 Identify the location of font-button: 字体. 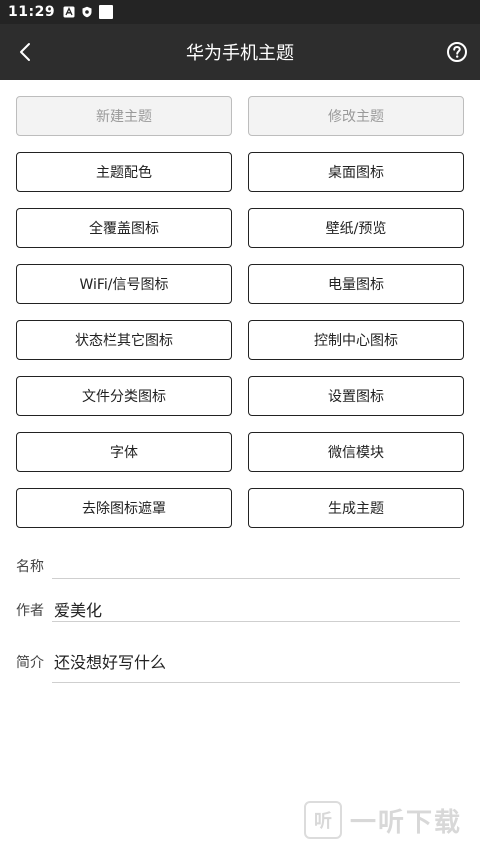
(124, 452).